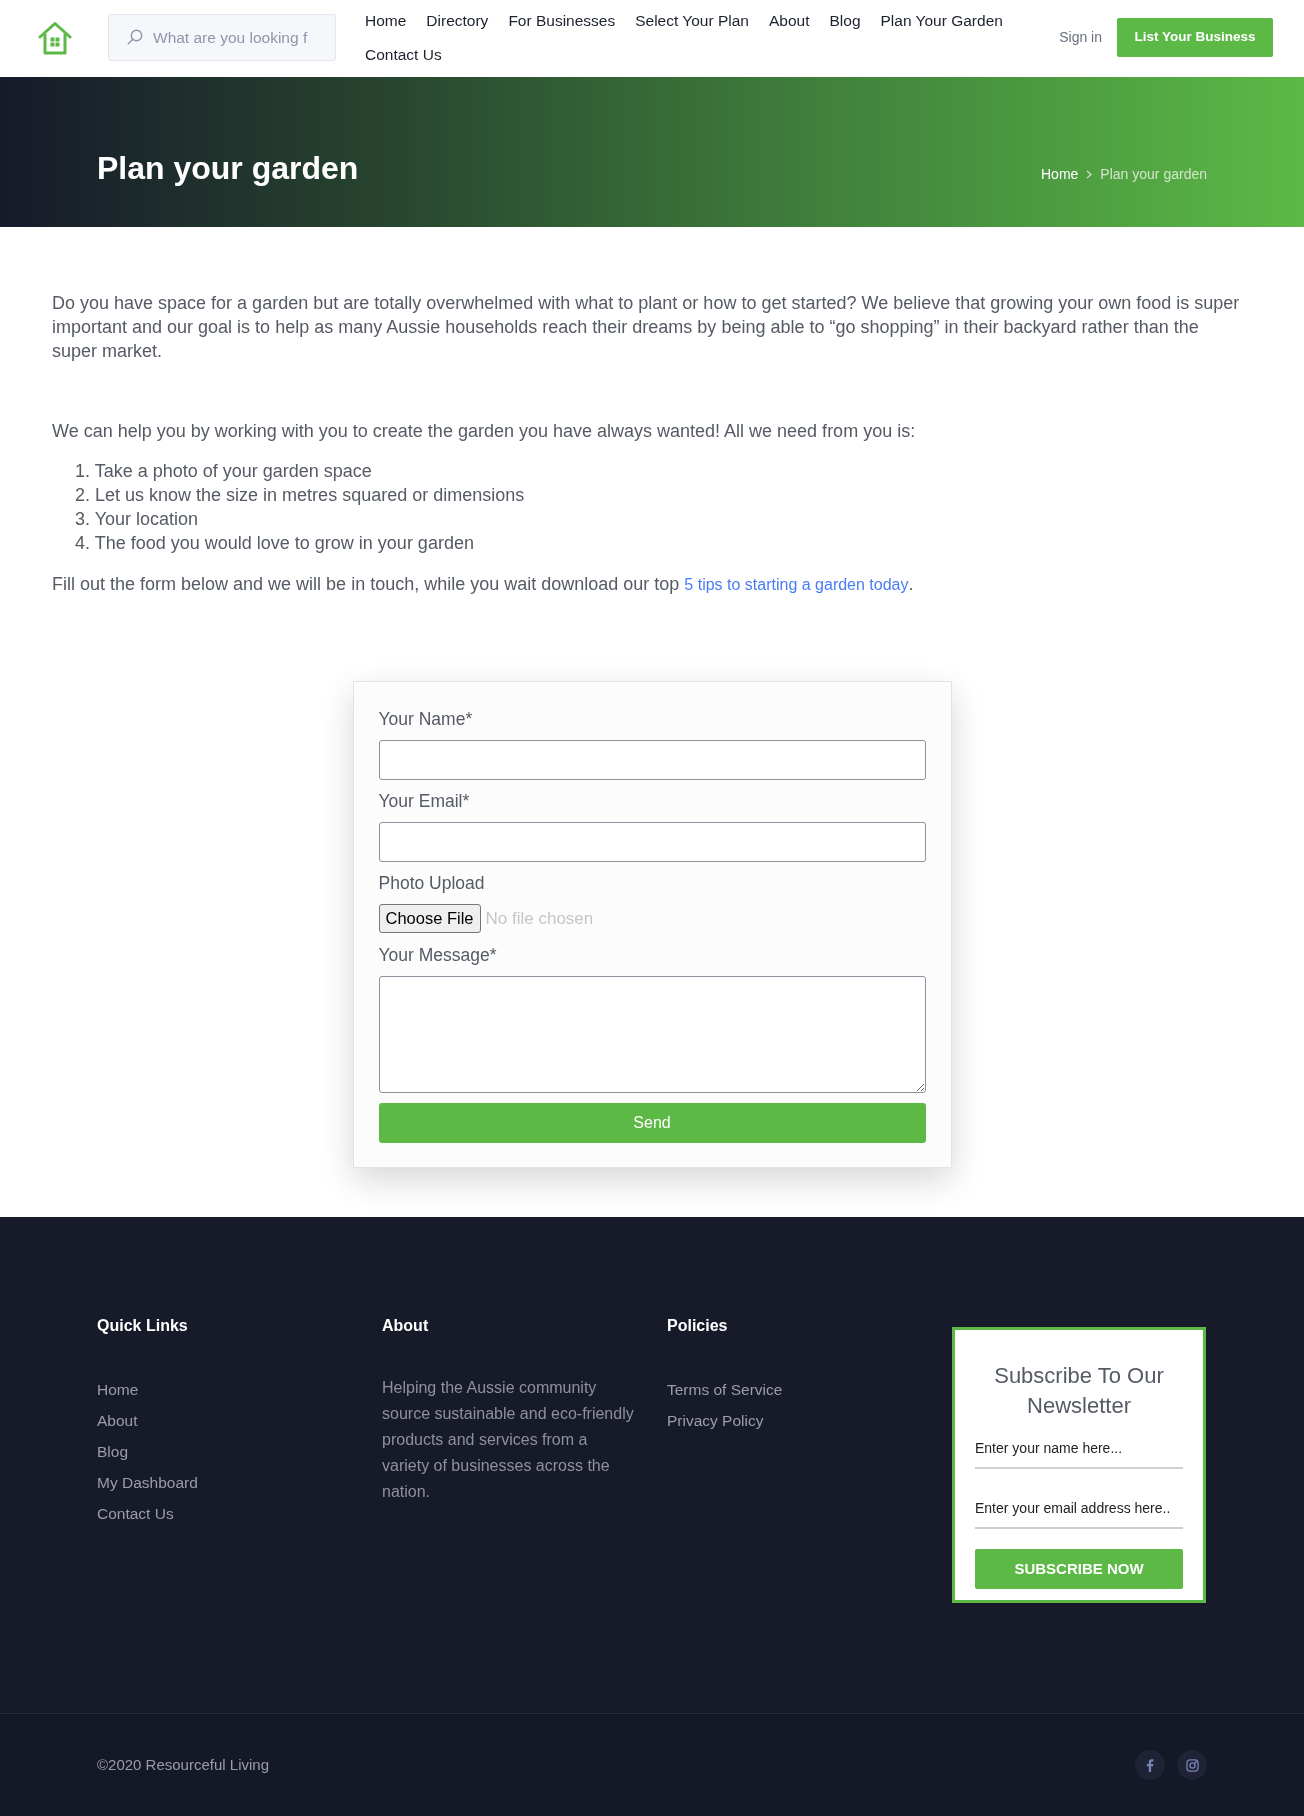  Describe the element at coordinates (652, 842) in the screenshot. I see `email-input` at that location.